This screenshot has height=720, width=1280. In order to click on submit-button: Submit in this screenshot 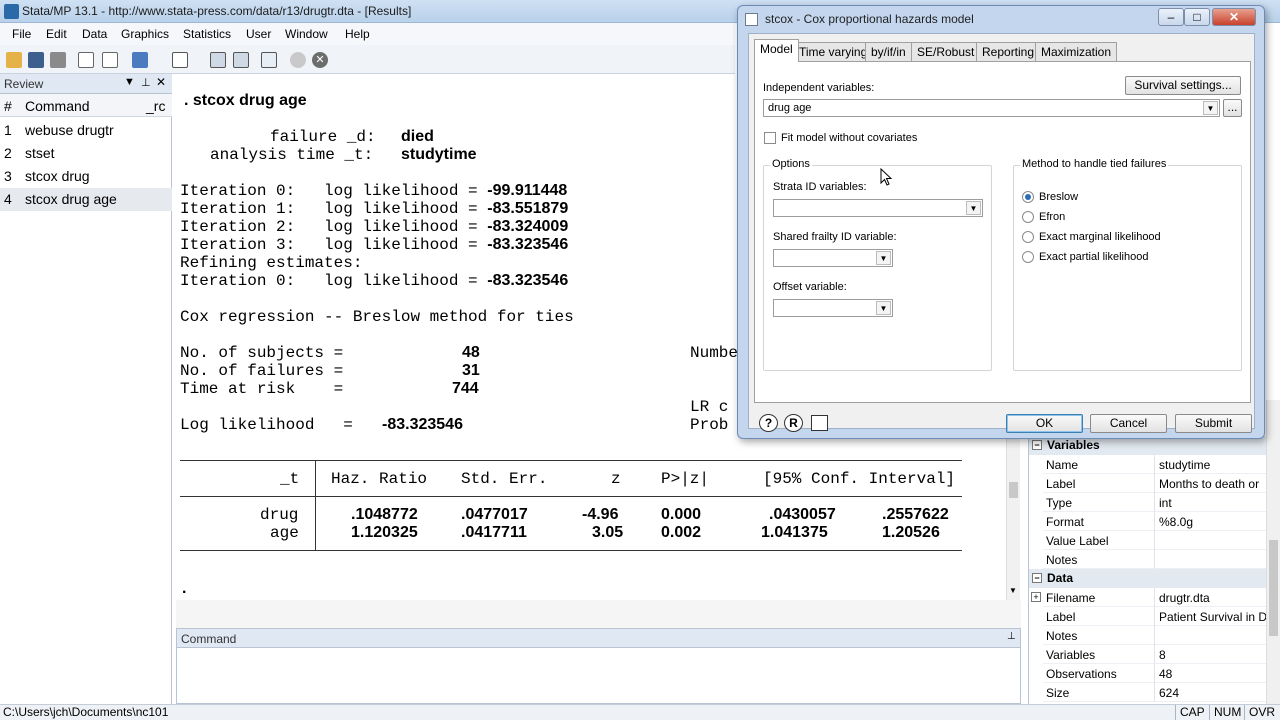, I will do `click(1213, 423)`.